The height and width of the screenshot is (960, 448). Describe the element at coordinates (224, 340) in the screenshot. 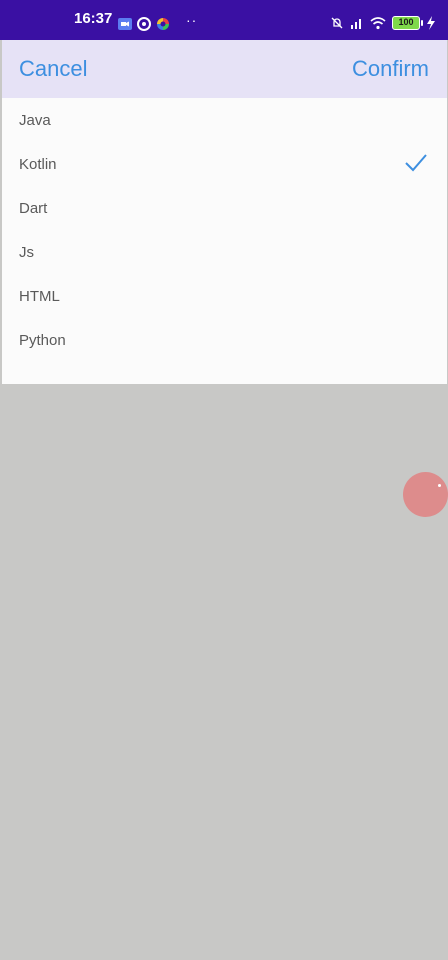

I see `list-item-python: Python` at that location.